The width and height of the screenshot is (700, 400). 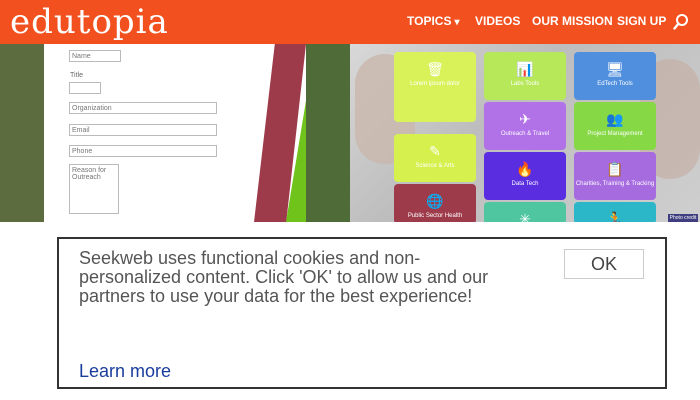 What do you see at coordinates (22, 133) in the screenshot?
I see `hero-decor-band` at bounding box center [22, 133].